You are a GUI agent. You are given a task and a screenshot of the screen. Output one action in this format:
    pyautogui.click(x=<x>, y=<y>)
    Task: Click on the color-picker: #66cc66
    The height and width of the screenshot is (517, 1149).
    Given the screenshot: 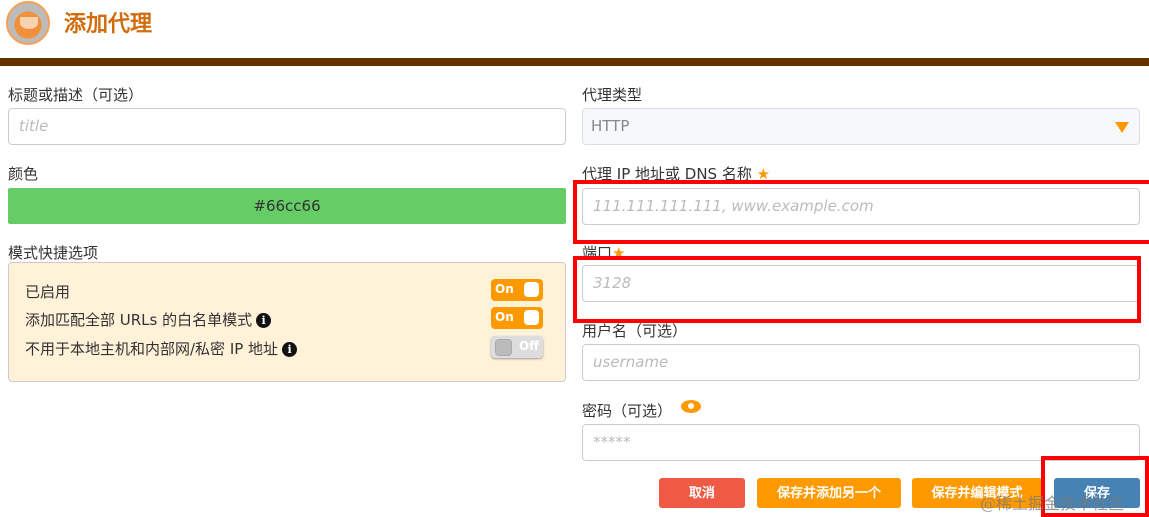 What is the action you would take?
    pyautogui.click(x=287, y=206)
    